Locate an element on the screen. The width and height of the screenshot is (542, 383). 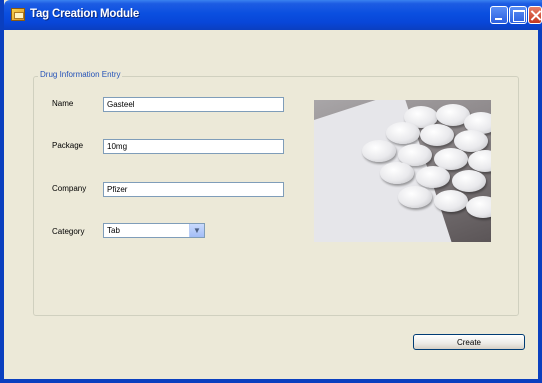
minimize-button is located at coordinates (499, 15).